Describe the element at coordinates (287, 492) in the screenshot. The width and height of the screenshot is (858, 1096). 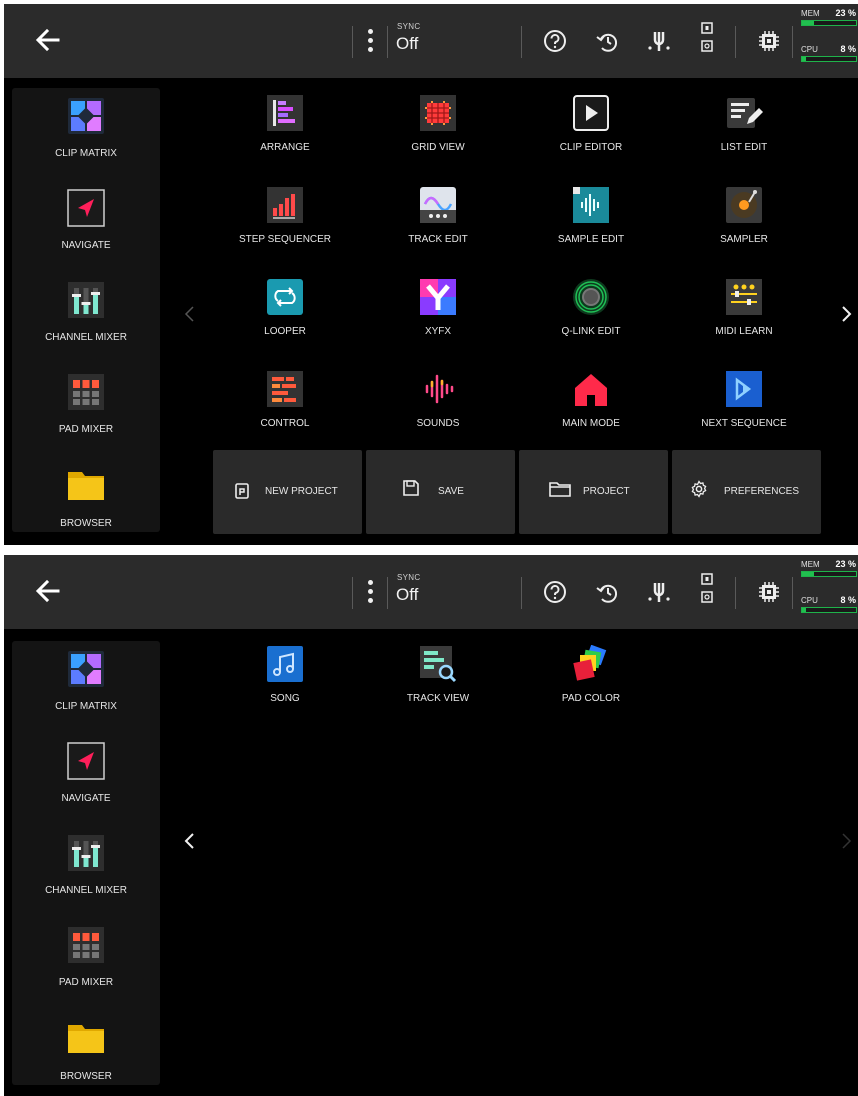
I see `new-project-button: NEW PROJECT` at that location.